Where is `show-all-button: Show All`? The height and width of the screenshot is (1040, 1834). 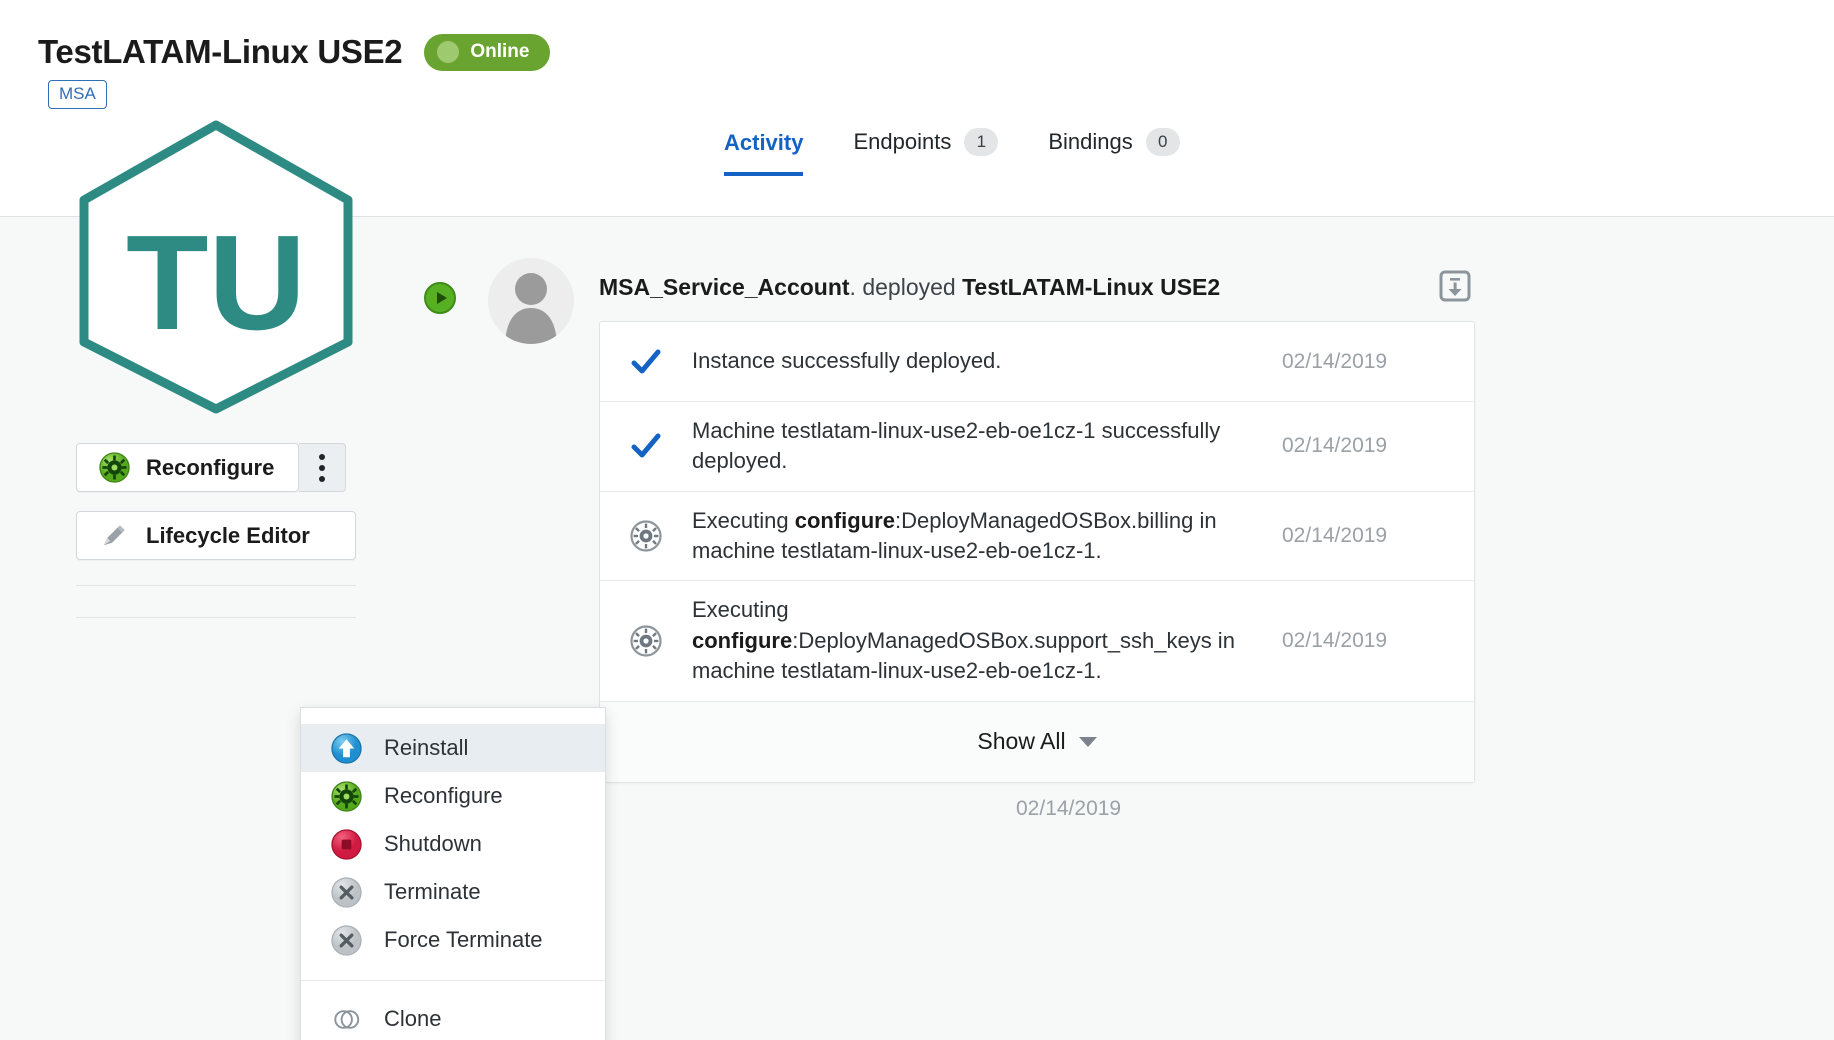 show-all-button: Show All is located at coordinates (1037, 741).